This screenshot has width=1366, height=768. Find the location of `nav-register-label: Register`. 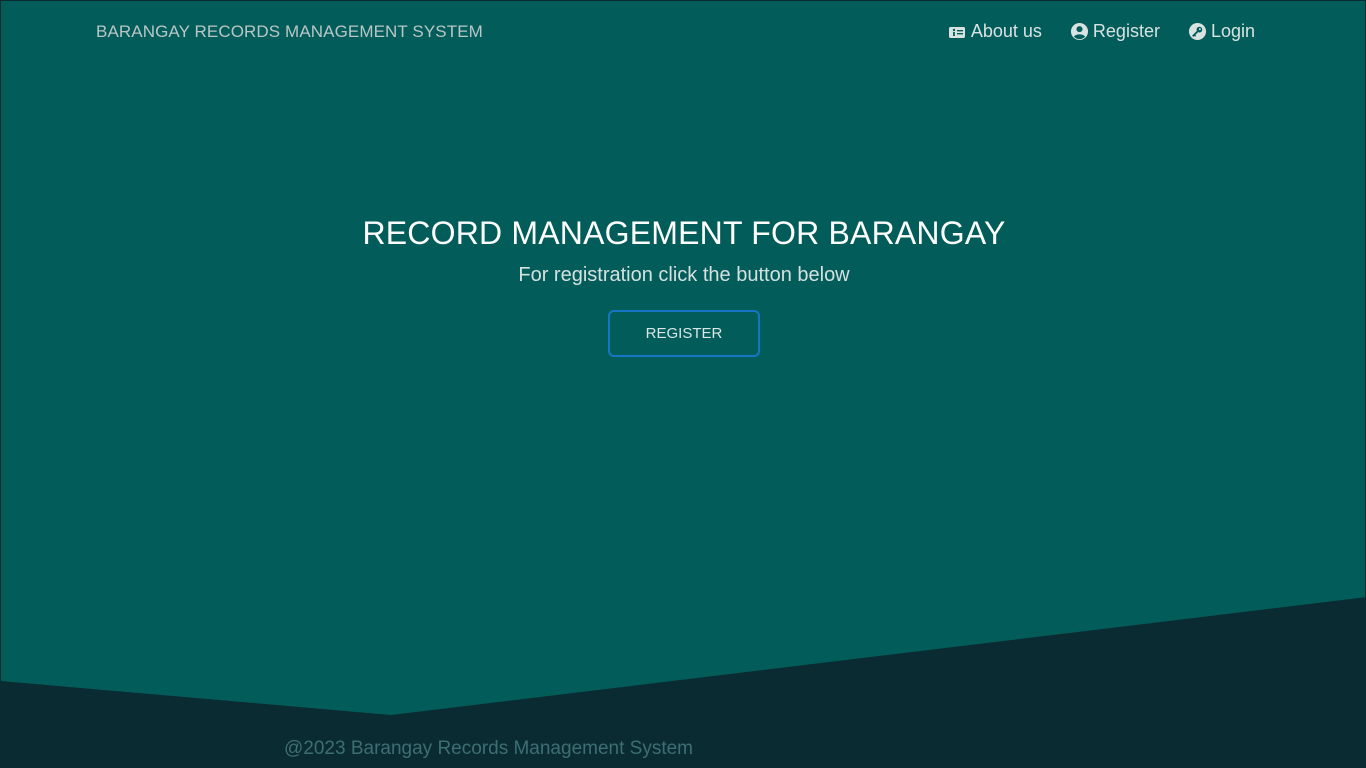

nav-register-label: Register is located at coordinates (1126, 31).